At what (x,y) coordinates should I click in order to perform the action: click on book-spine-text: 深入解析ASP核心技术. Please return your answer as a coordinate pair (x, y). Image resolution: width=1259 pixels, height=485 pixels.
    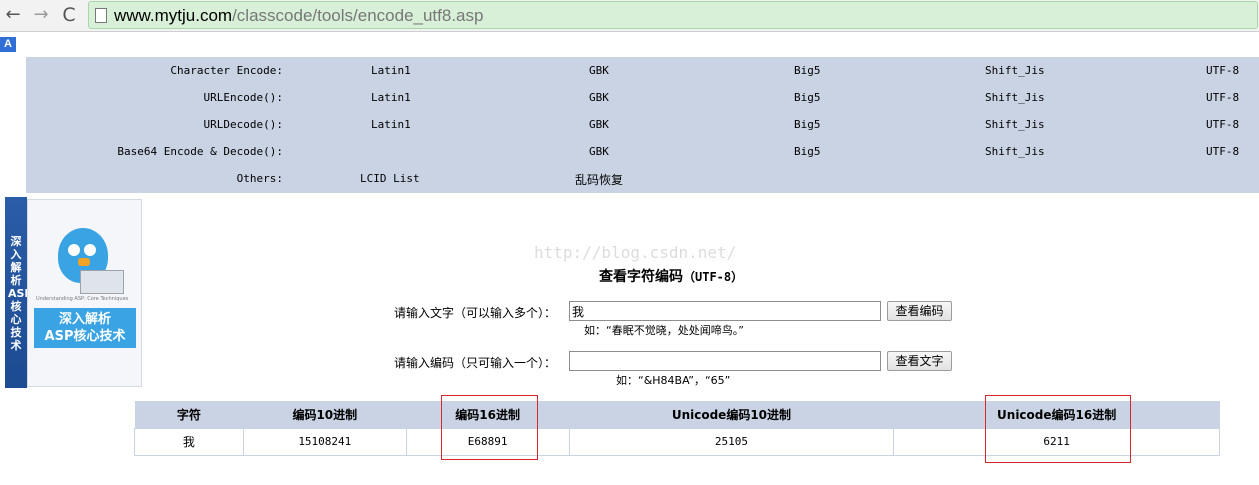
    Looking at the image, I should click on (20, 293).